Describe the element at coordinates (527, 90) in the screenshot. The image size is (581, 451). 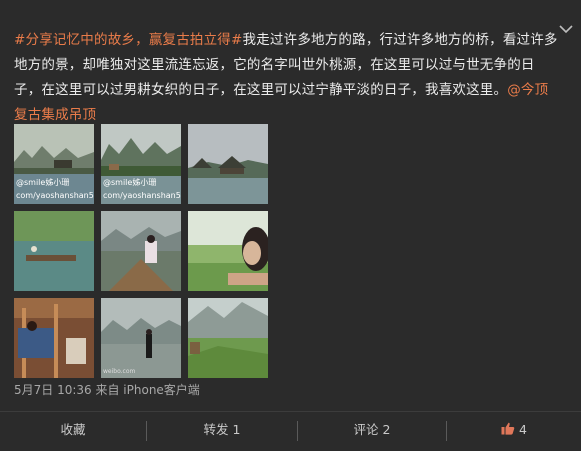
I see `mention-link: @今顶` at that location.